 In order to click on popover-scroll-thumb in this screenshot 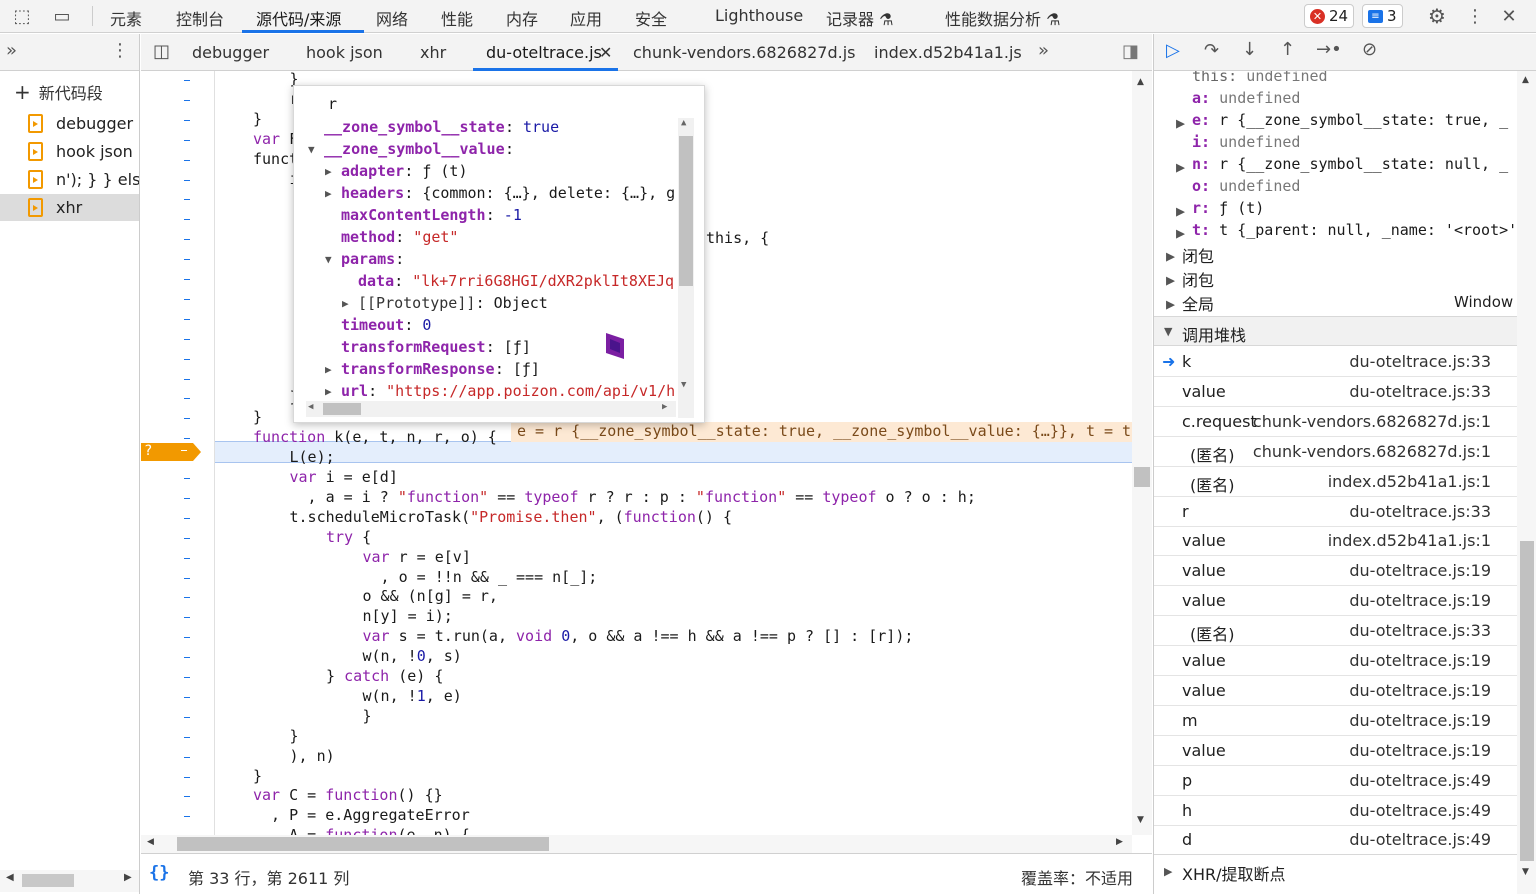, I will do `click(686, 211)`.